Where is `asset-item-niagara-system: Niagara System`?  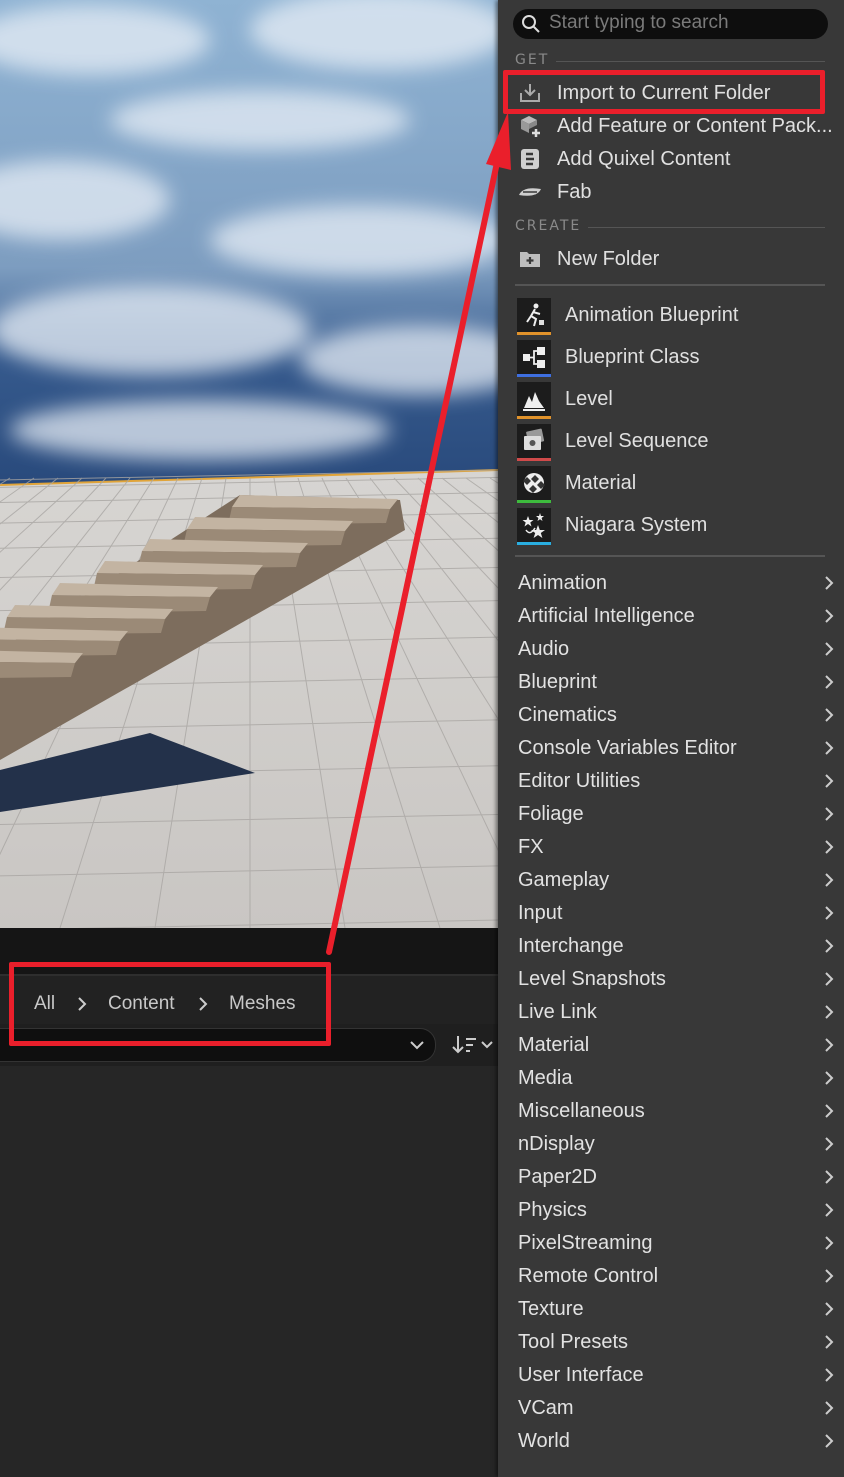 asset-item-niagara-system: Niagara System is located at coordinates (675, 529).